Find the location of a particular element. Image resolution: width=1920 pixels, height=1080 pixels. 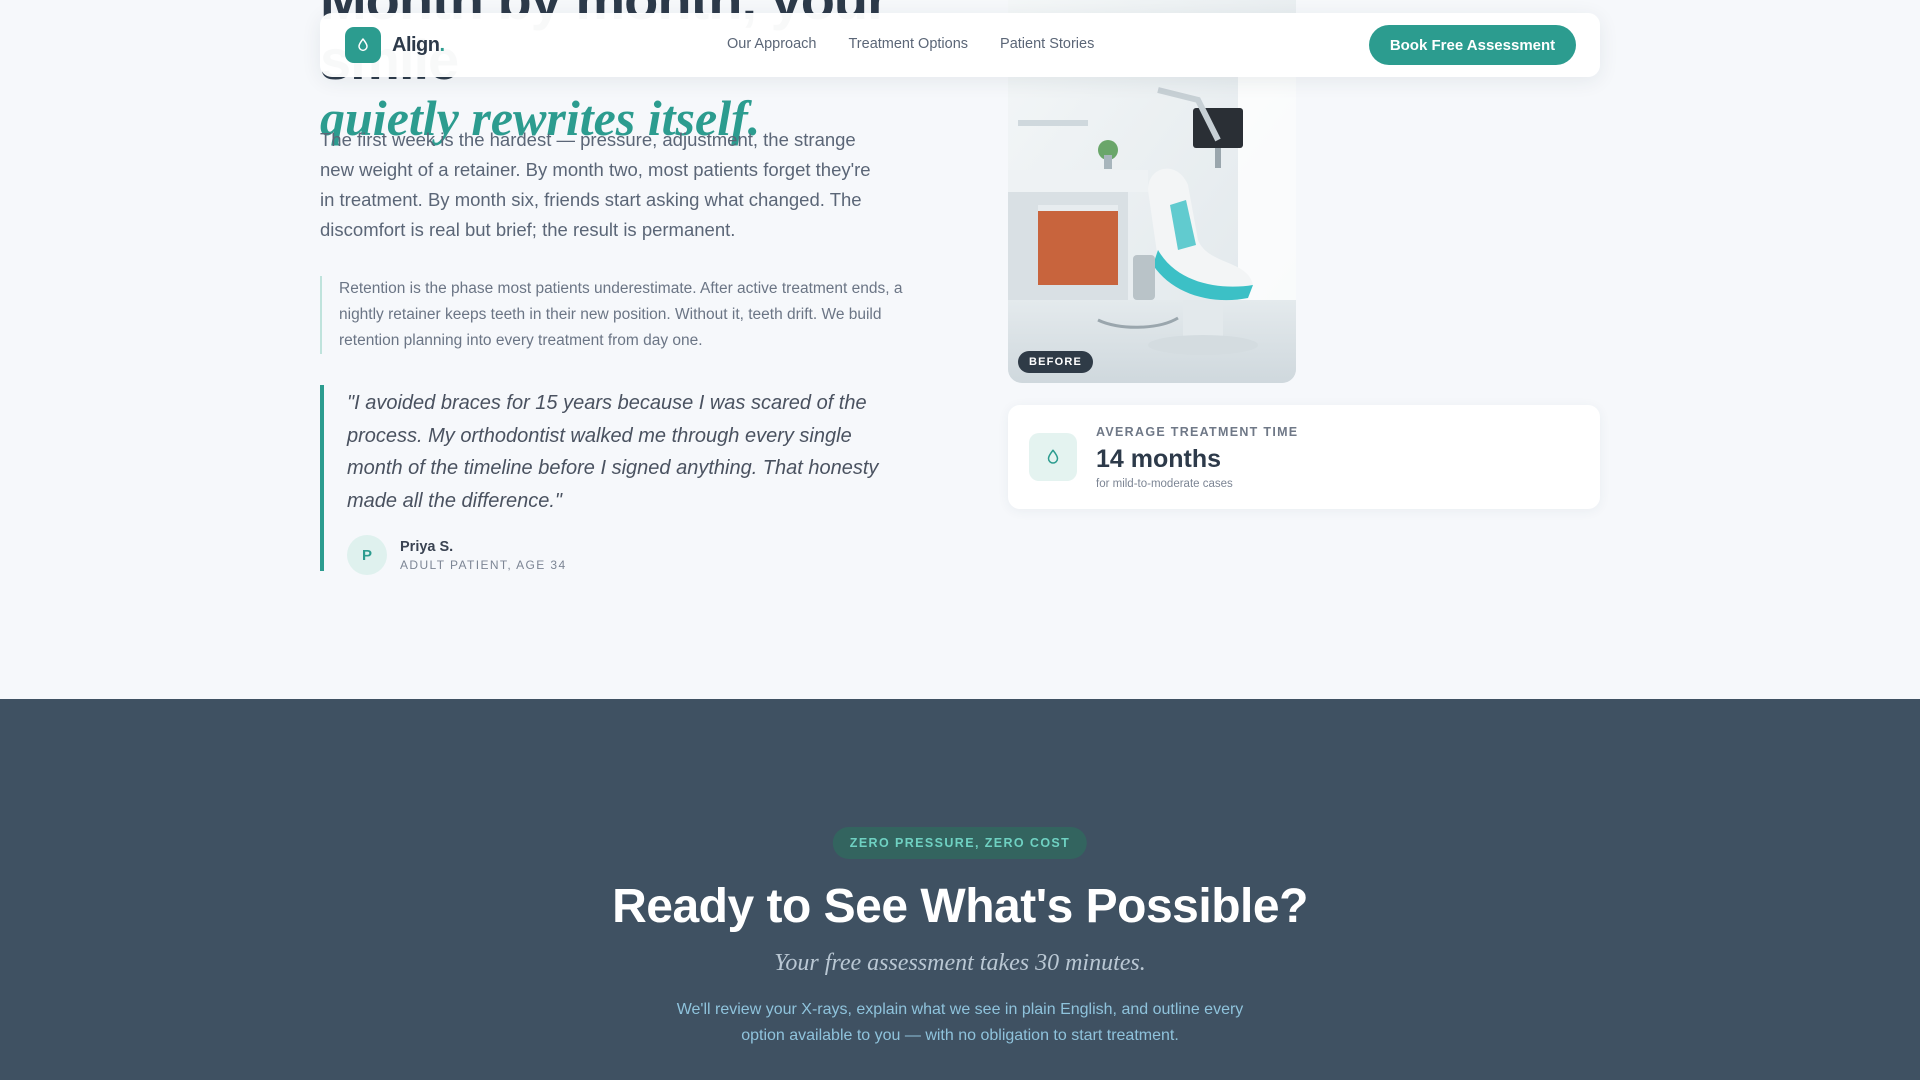

cta-pill-badge: ZERO PRESSURE, ZERO COST is located at coordinates (960, 843).